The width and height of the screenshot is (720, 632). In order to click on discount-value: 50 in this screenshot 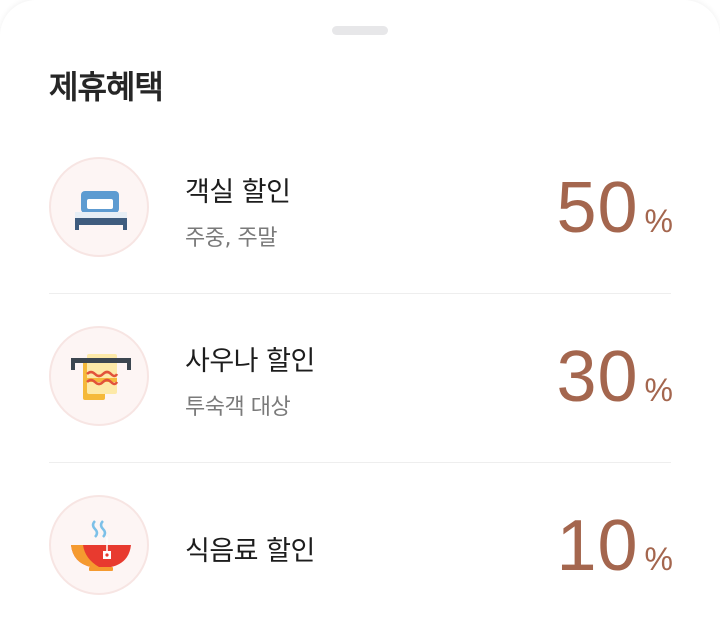, I will do `click(597, 208)`.